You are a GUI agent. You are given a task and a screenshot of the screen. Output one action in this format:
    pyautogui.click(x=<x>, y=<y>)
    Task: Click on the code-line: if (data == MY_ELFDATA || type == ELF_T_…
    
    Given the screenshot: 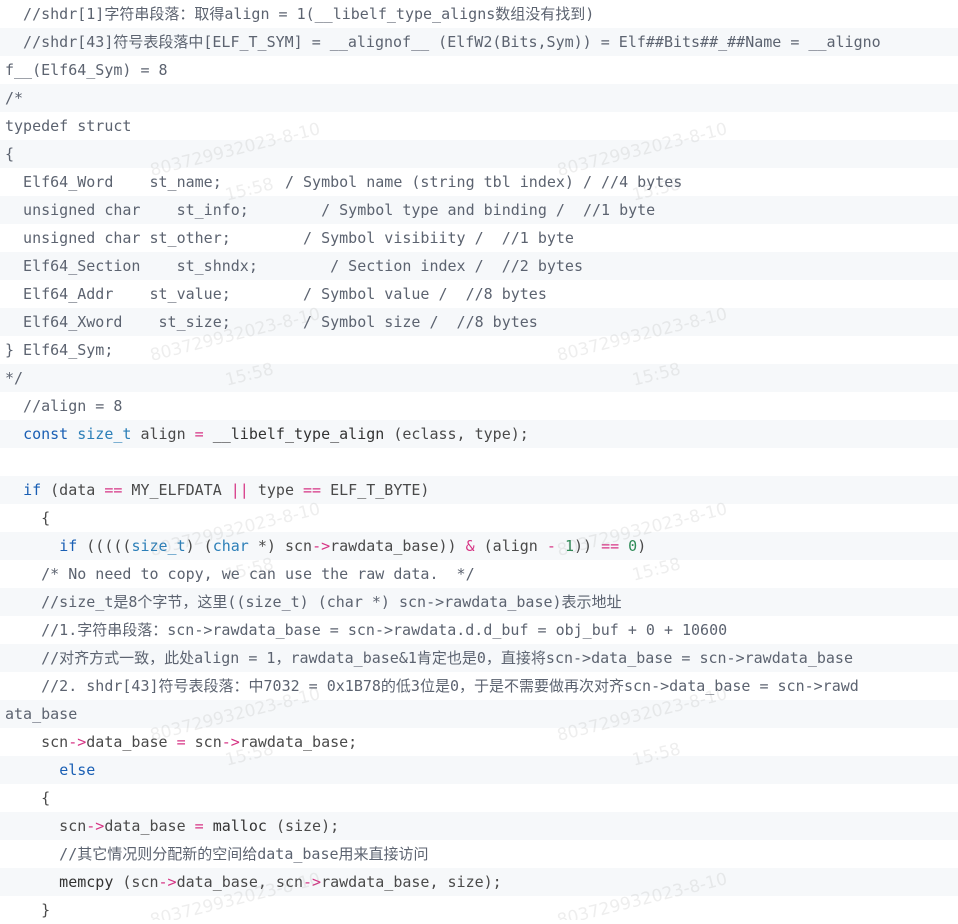 What is the action you would take?
    pyautogui.click(x=479, y=490)
    